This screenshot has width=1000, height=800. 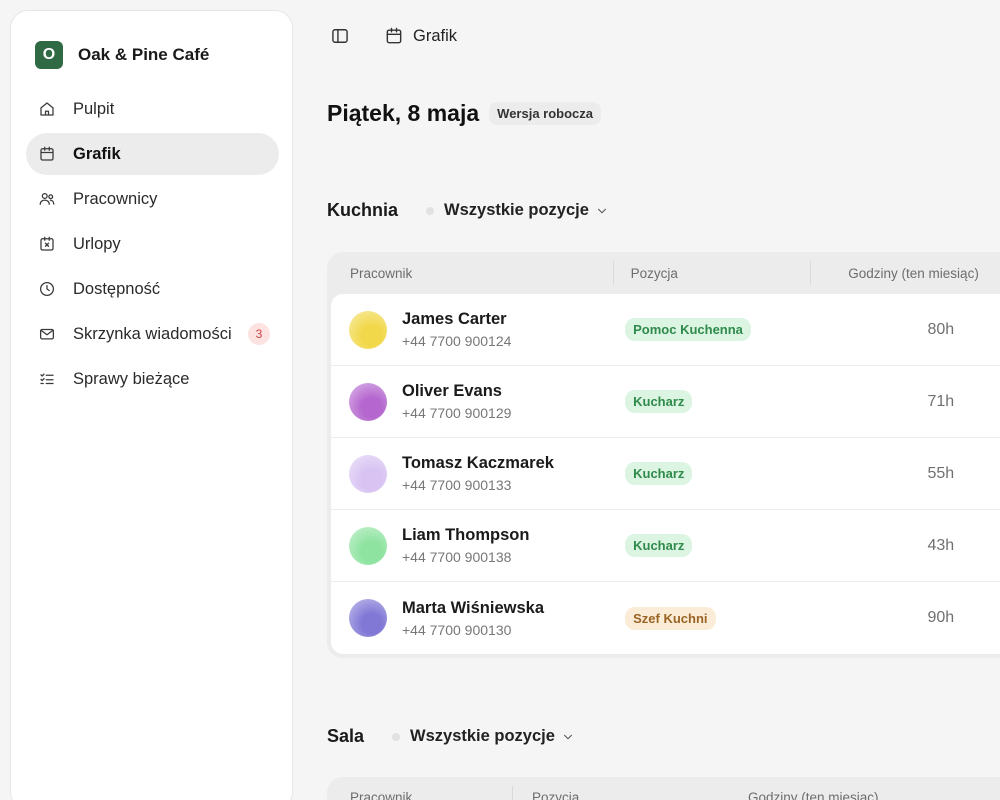 I want to click on employee-cell: Marta Wiśniewska +44 7700 900130, so click(x=508, y=618).